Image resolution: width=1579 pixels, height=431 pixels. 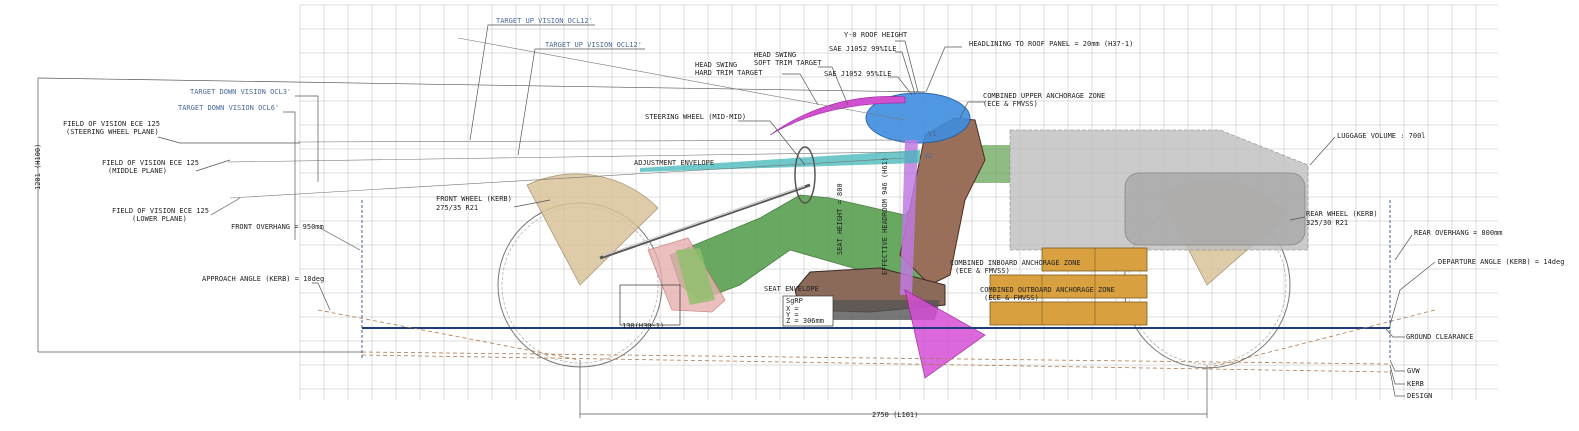 What do you see at coordinates (111, 124) in the screenshot?
I see `label-fov-steering-1: FIELD OF VISION ECE 125` at bounding box center [111, 124].